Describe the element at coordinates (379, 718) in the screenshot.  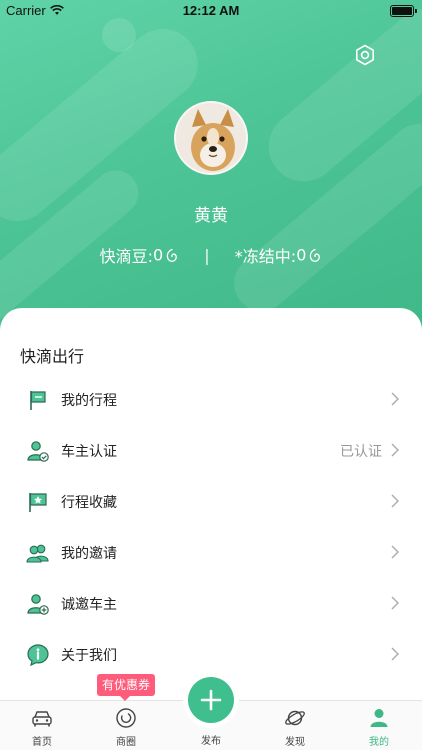
I see `person-icon` at that location.